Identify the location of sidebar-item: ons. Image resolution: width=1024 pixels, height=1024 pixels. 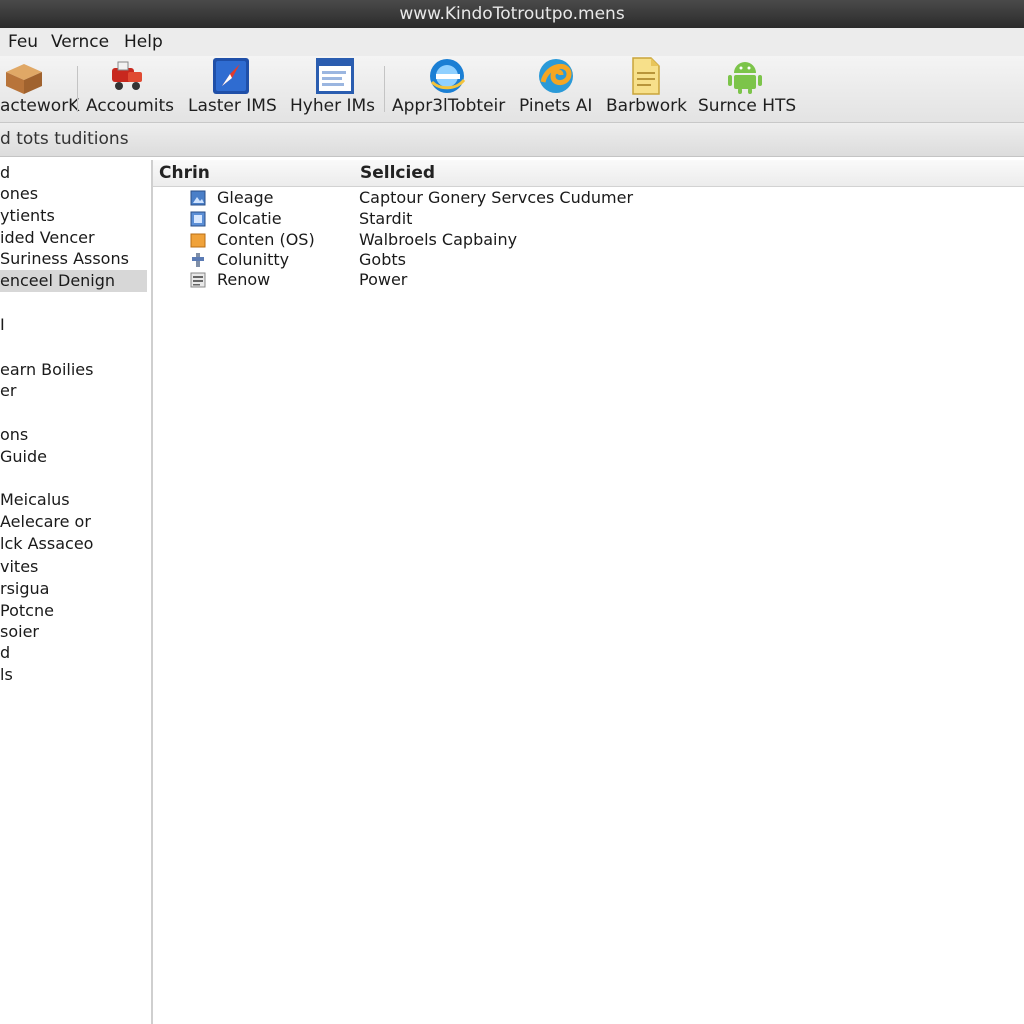
(14, 435).